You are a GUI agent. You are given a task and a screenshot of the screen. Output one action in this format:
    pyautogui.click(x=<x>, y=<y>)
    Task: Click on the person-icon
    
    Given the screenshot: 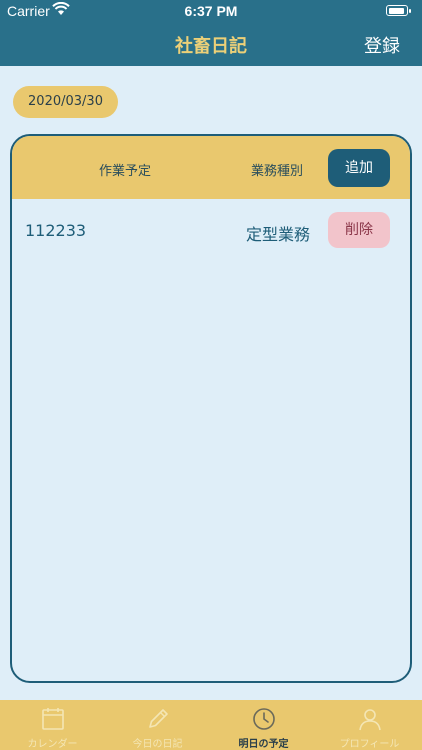 What is the action you would take?
    pyautogui.click(x=370, y=720)
    